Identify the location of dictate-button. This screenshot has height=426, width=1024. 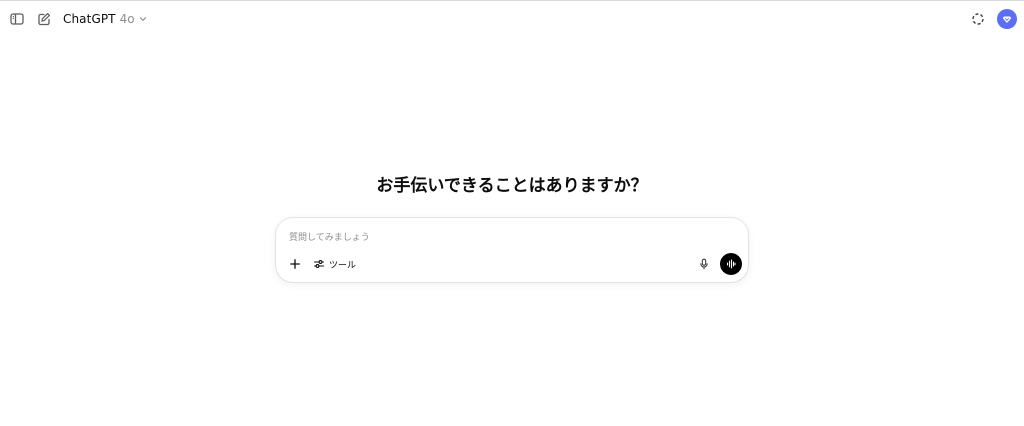
(704, 264).